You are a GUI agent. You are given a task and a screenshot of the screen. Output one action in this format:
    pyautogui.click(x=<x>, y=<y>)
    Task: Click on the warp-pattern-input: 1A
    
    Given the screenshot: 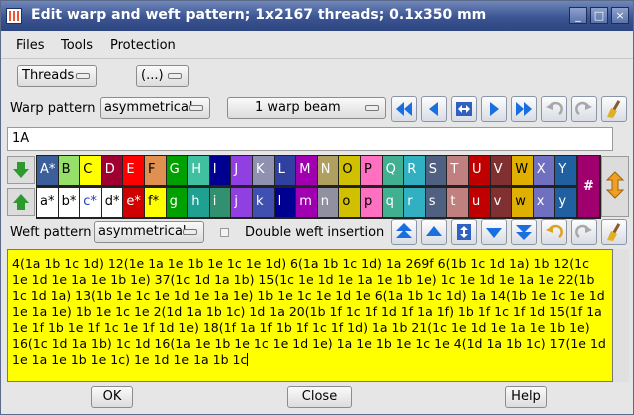 What is the action you would take?
    pyautogui.click(x=310, y=139)
    